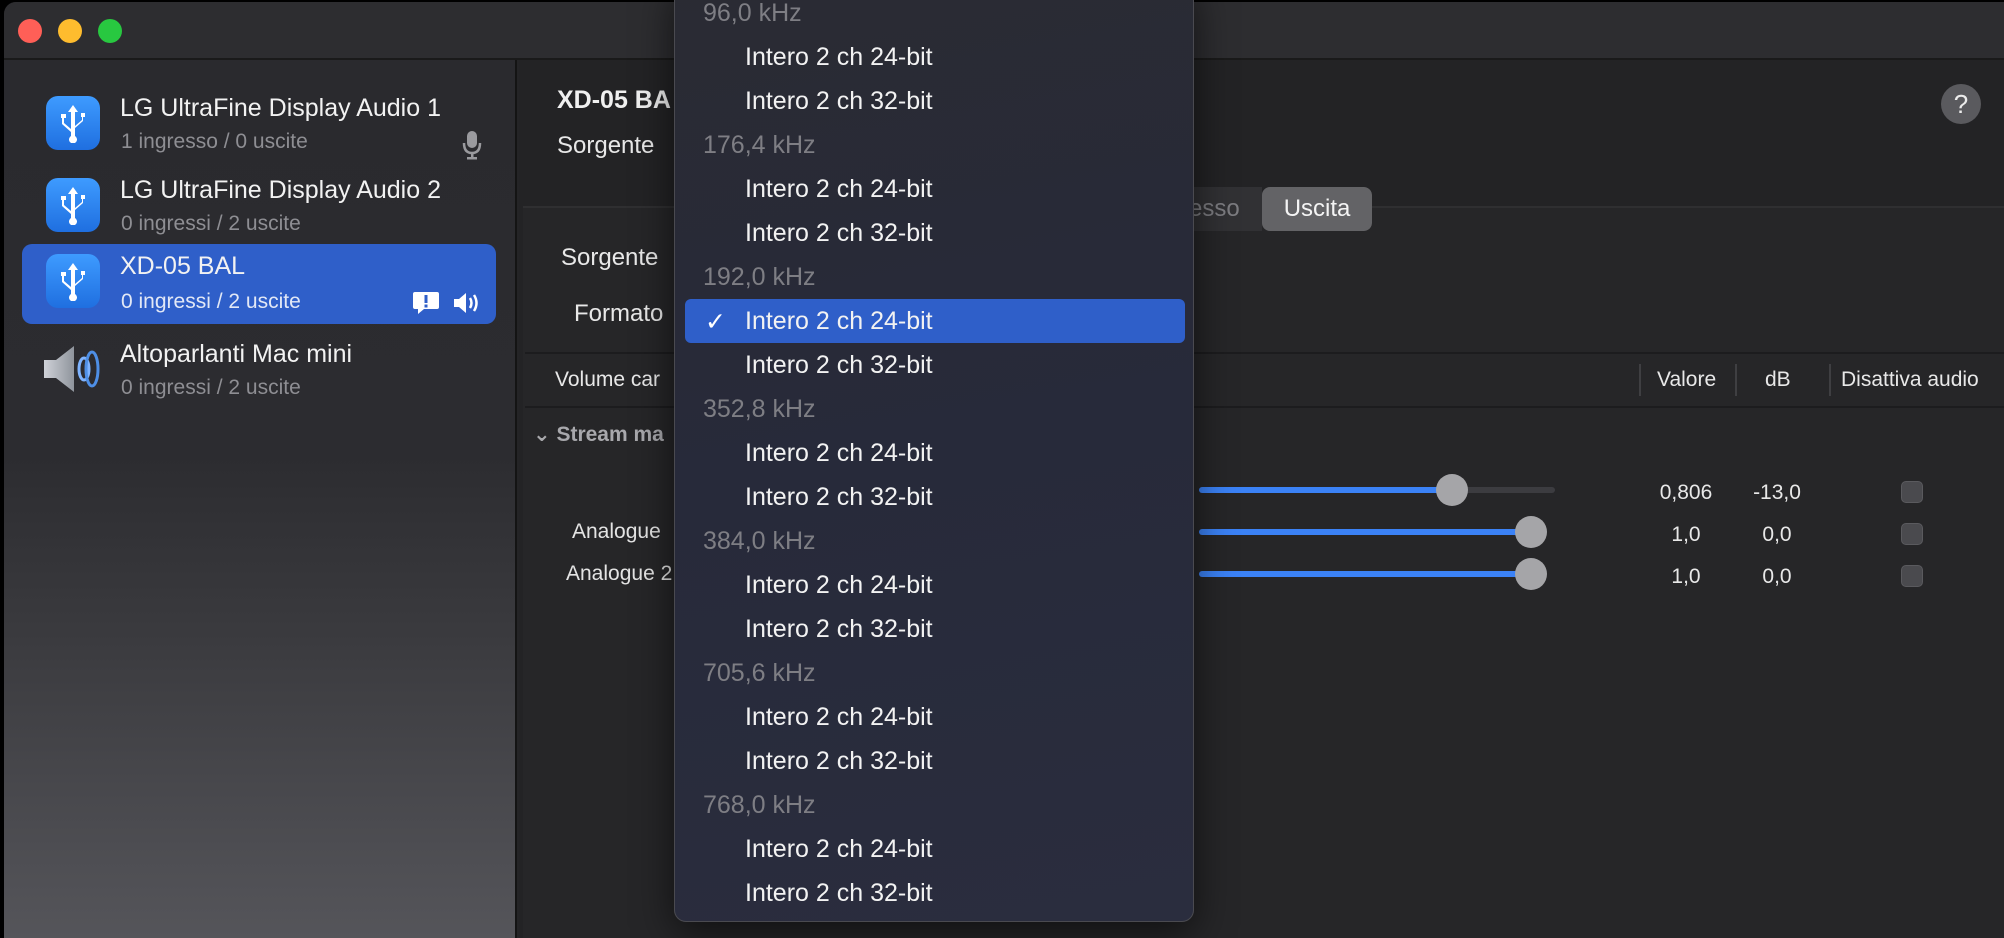 This screenshot has height=938, width=2004. Describe the element at coordinates (1910, 379) in the screenshot. I see `header-mute: Disattiva audio` at that location.